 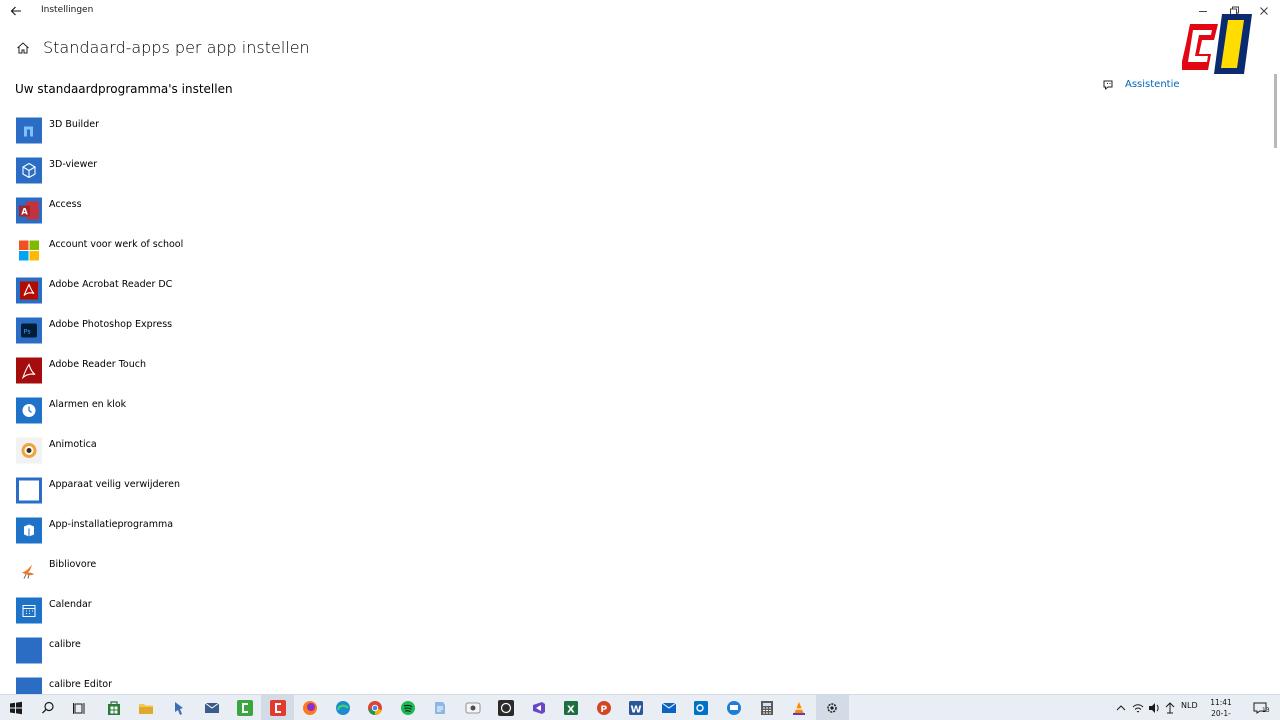 I want to click on app-label: 3D Builder, so click(x=74, y=124).